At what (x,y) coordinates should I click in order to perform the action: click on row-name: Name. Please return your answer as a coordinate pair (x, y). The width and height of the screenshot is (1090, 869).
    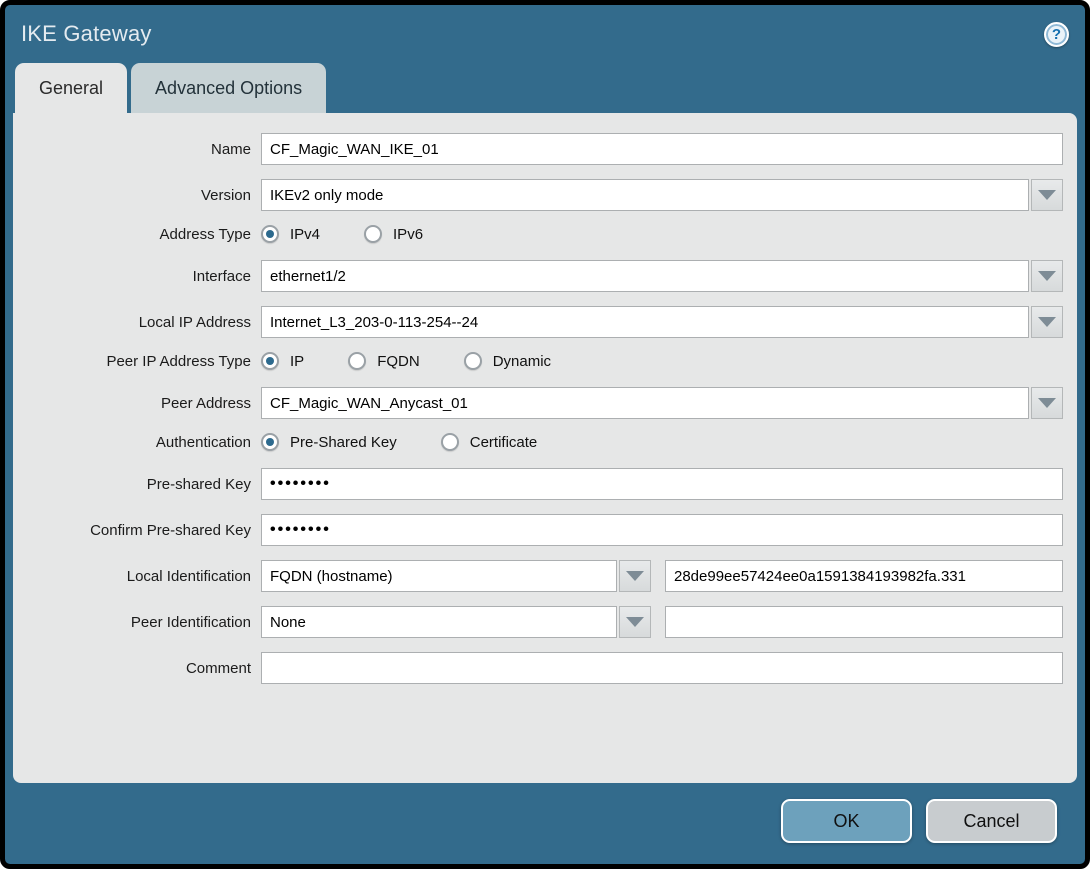
    Looking at the image, I should click on (538, 149).